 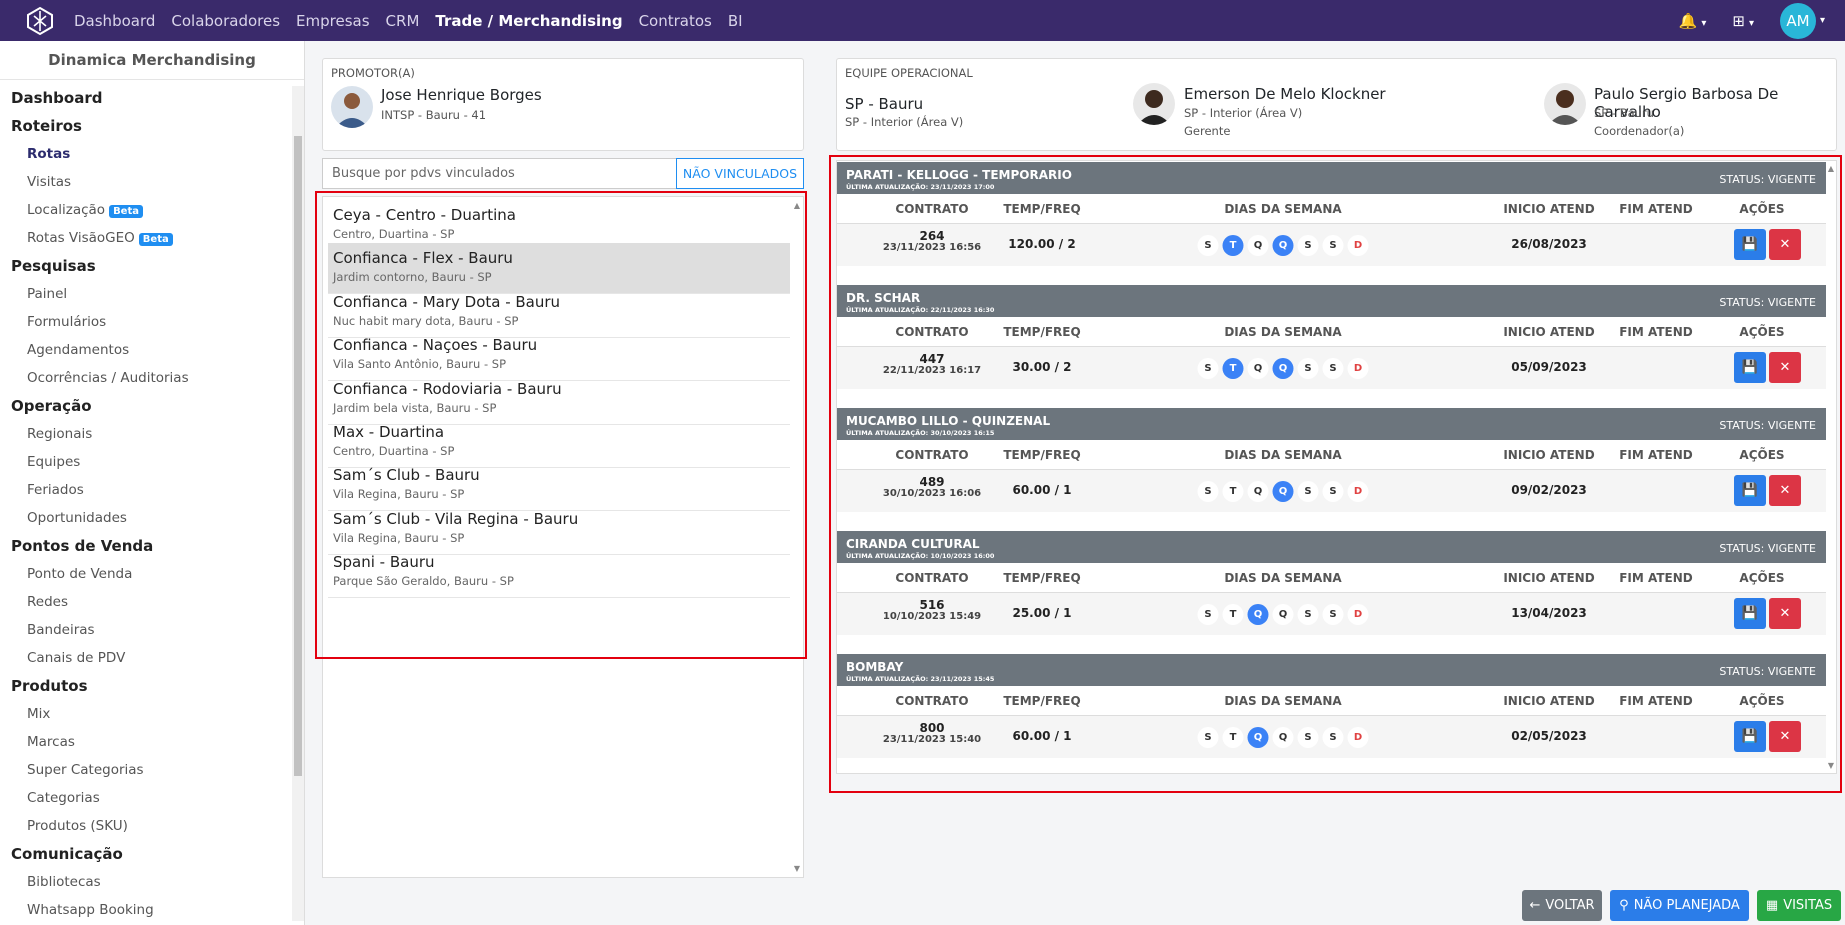 What do you see at coordinates (157, 826) in the screenshot?
I see `sidebar-item: Produtos (SKU)` at bounding box center [157, 826].